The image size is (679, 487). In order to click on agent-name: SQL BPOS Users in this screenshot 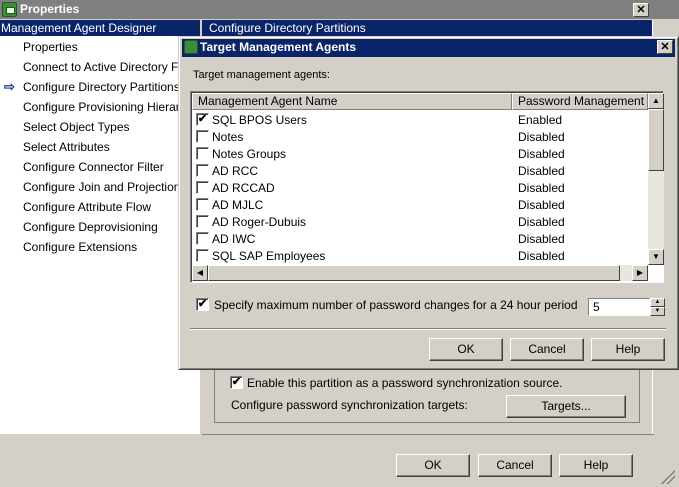, I will do `click(259, 120)`.